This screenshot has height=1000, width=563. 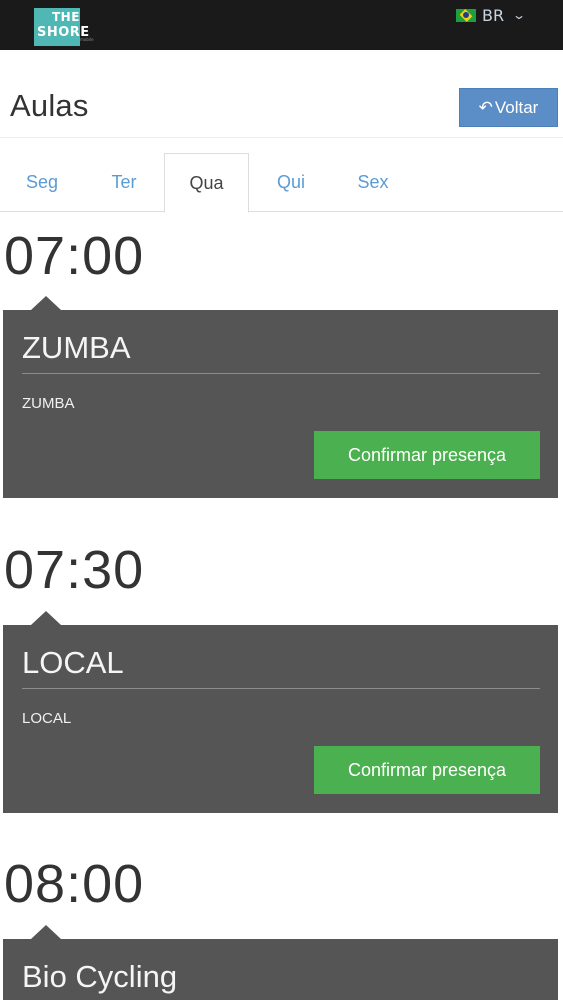 I want to click on class-description: LOCAL, so click(x=47, y=718).